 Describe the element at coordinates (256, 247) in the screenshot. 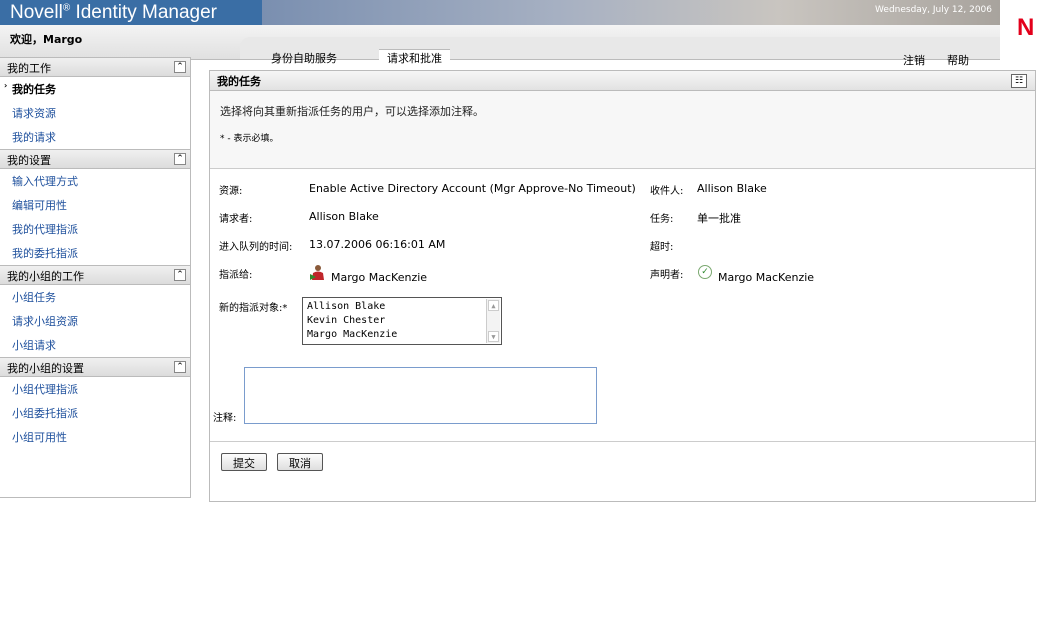

I see `queued-time-label: 进入队列的时间:` at that location.